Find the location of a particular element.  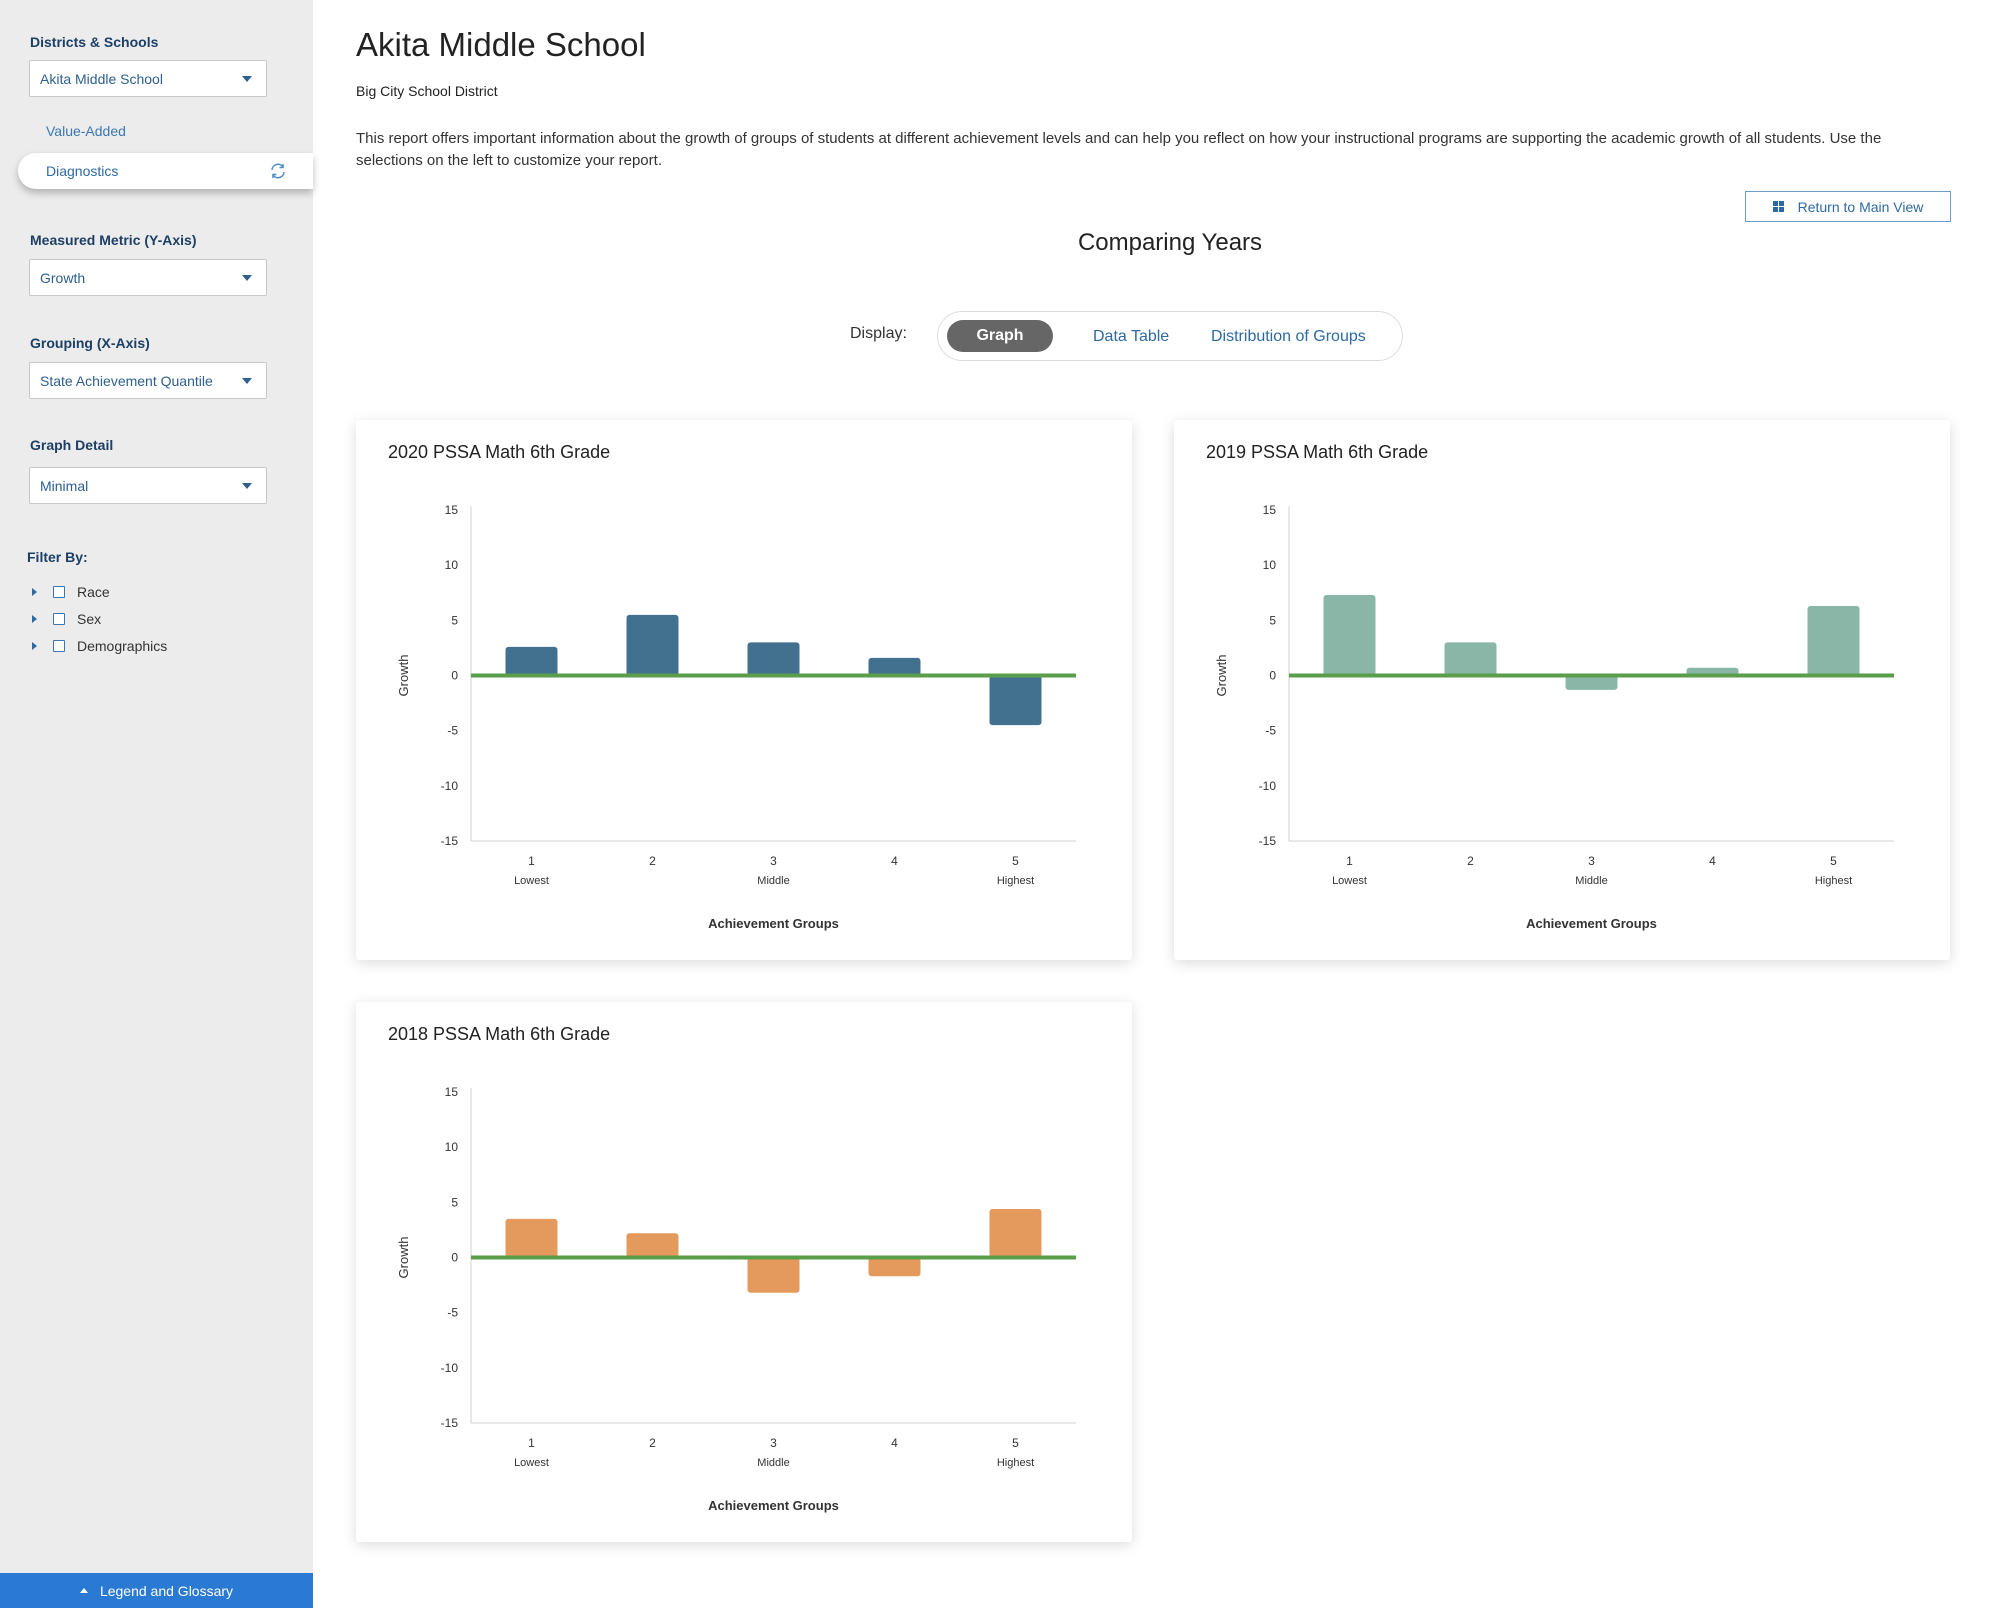

demographics-checkbox is located at coordinates (59, 646).